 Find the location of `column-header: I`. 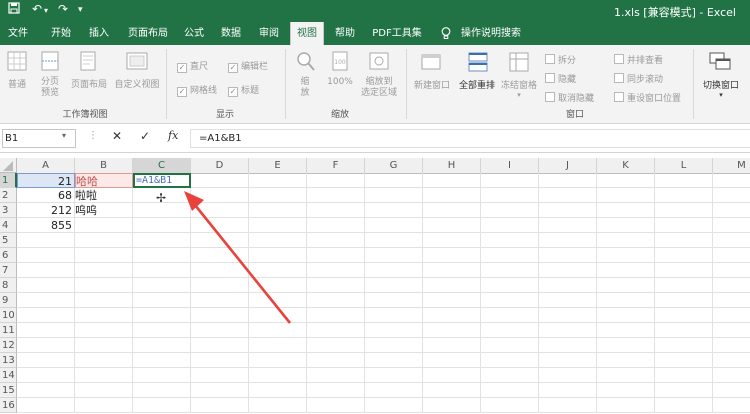

column-header: I is located at coordinates (510, 166).